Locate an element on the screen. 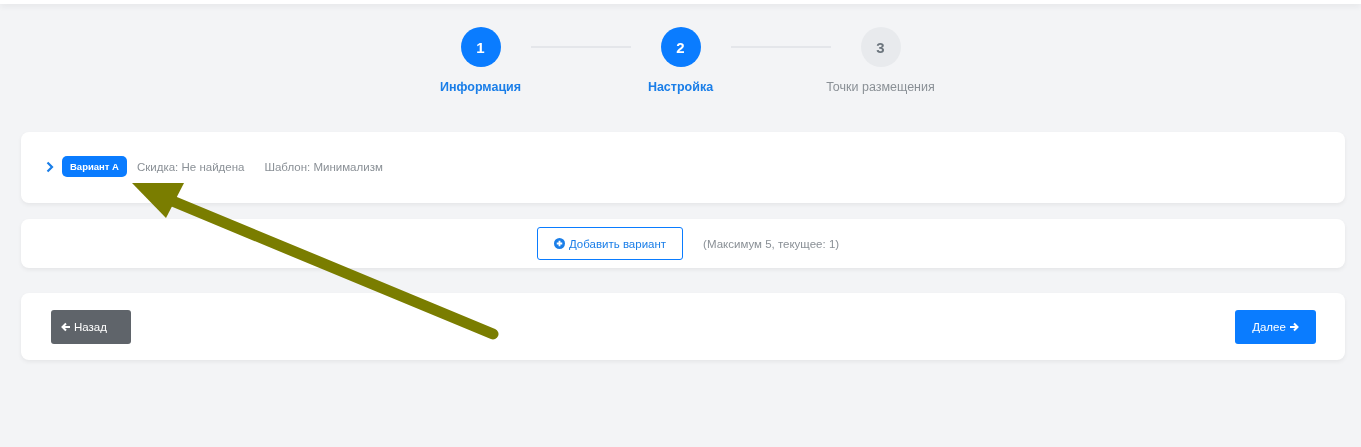 Image resolution: width=1361 pixels, height=447 pixels. limit-note: (Максимум 5, текущее: 1) is located at coordinates (771, 243).